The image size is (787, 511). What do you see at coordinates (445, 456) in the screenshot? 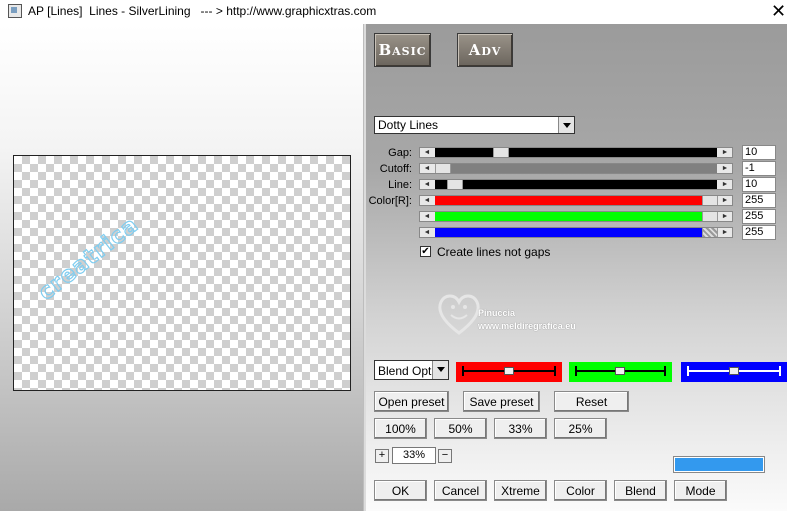
I see `zoom-out-button: −` at bounding box center [445, 456].